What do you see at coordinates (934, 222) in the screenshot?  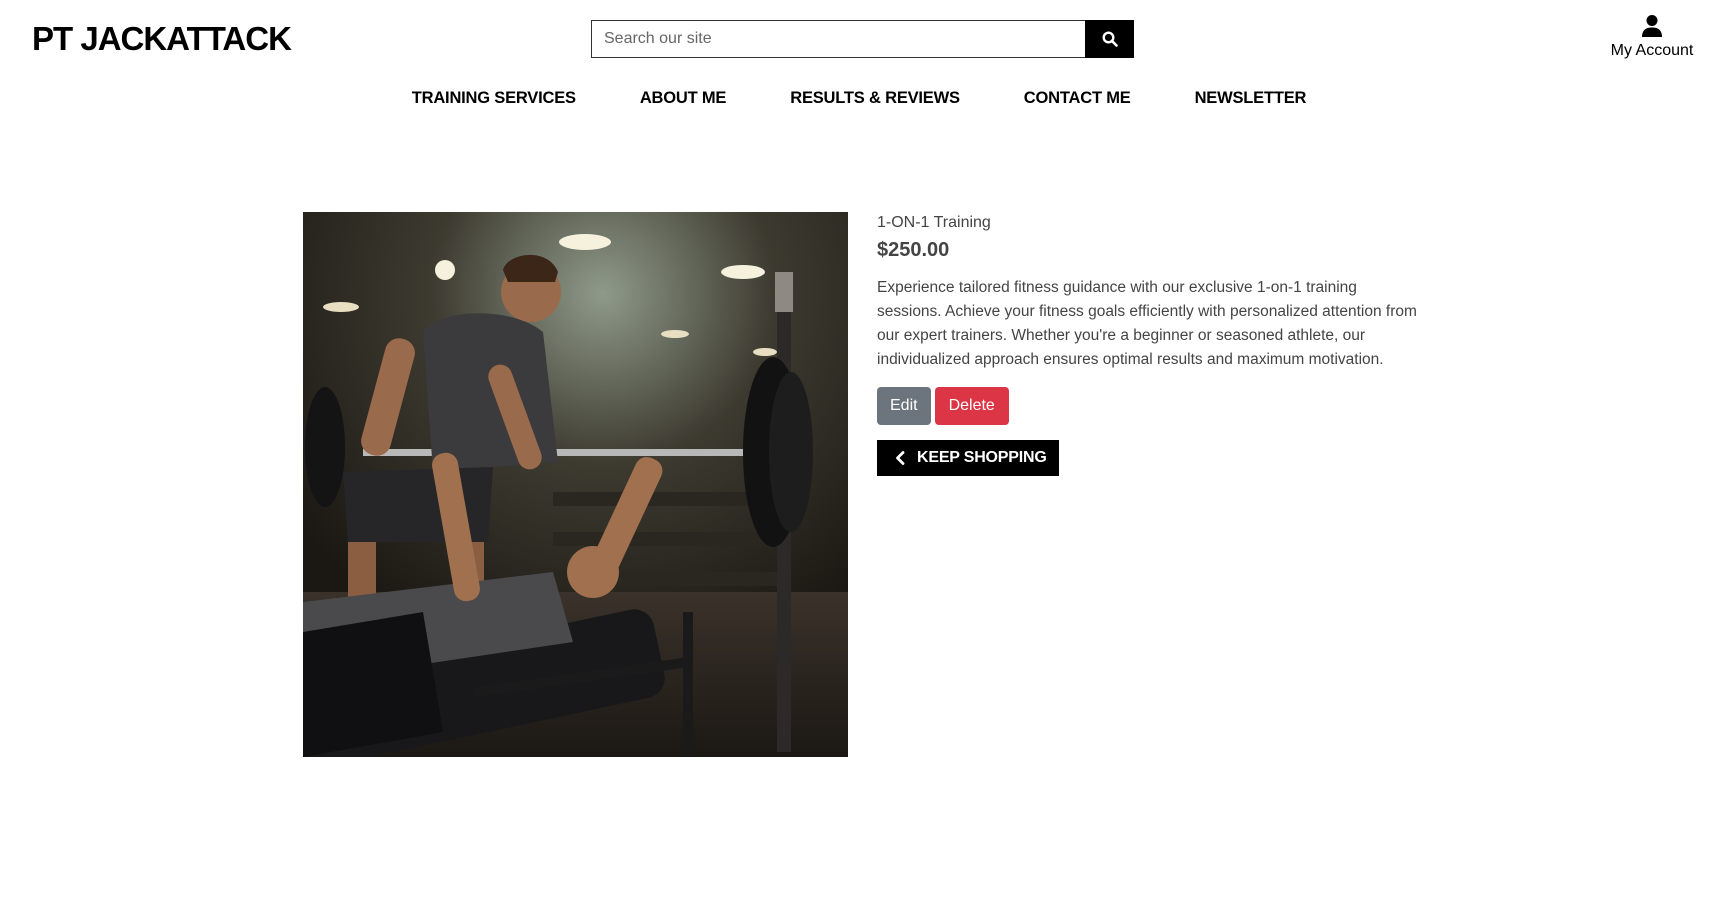 I see `product-name: 1-ON-1 Training` at bounding box center [934, 222].